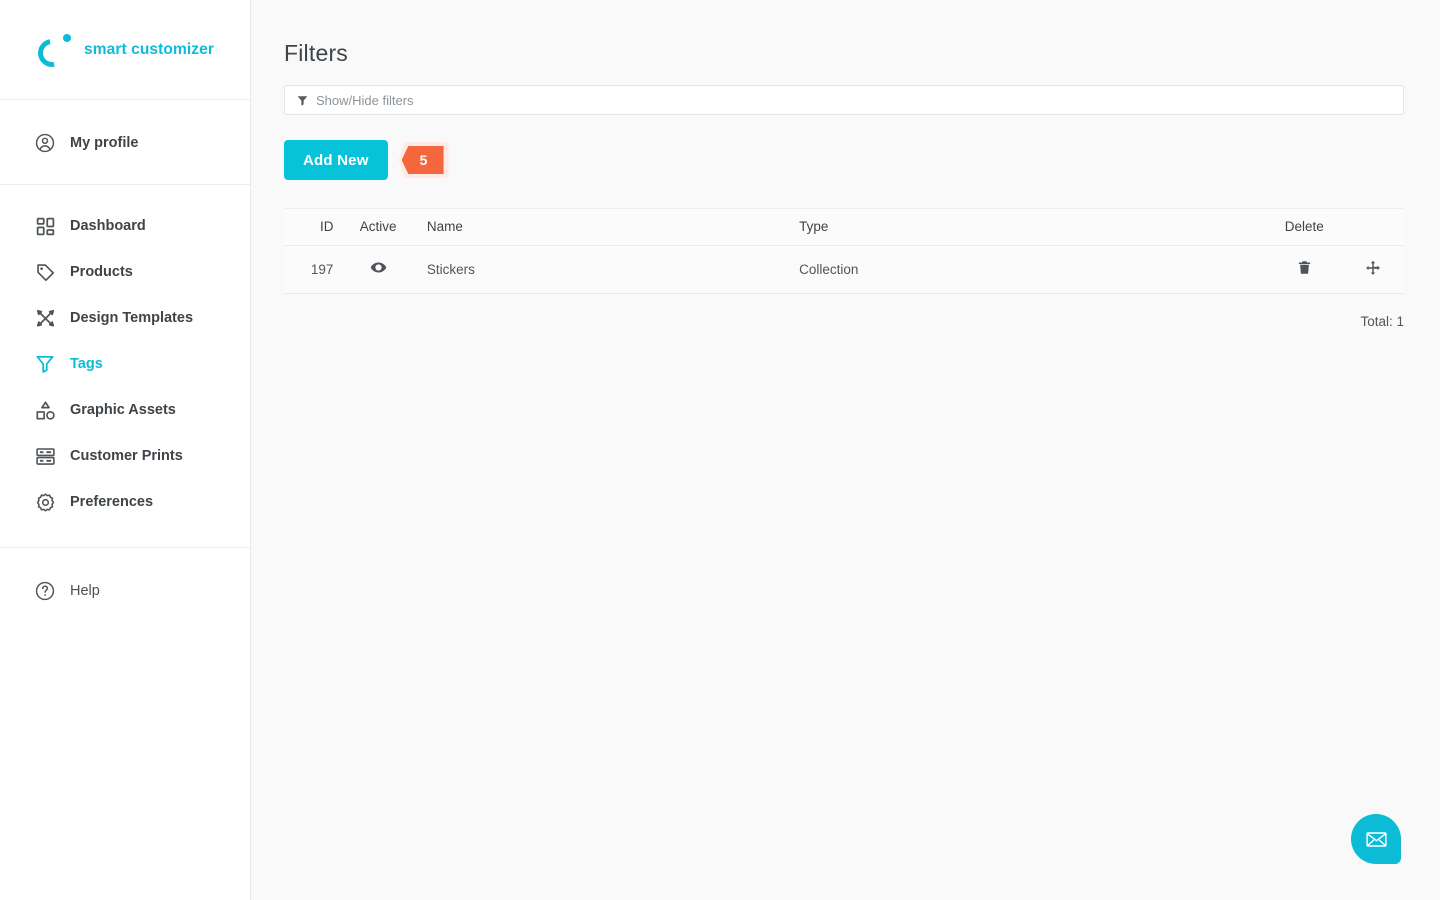 This screenshot has height=900, width=1440. Describe the element at coordinates (844, 100) in the screenshot. I see `show-hide-filters-toggle: Show/Hide filters` at that location.